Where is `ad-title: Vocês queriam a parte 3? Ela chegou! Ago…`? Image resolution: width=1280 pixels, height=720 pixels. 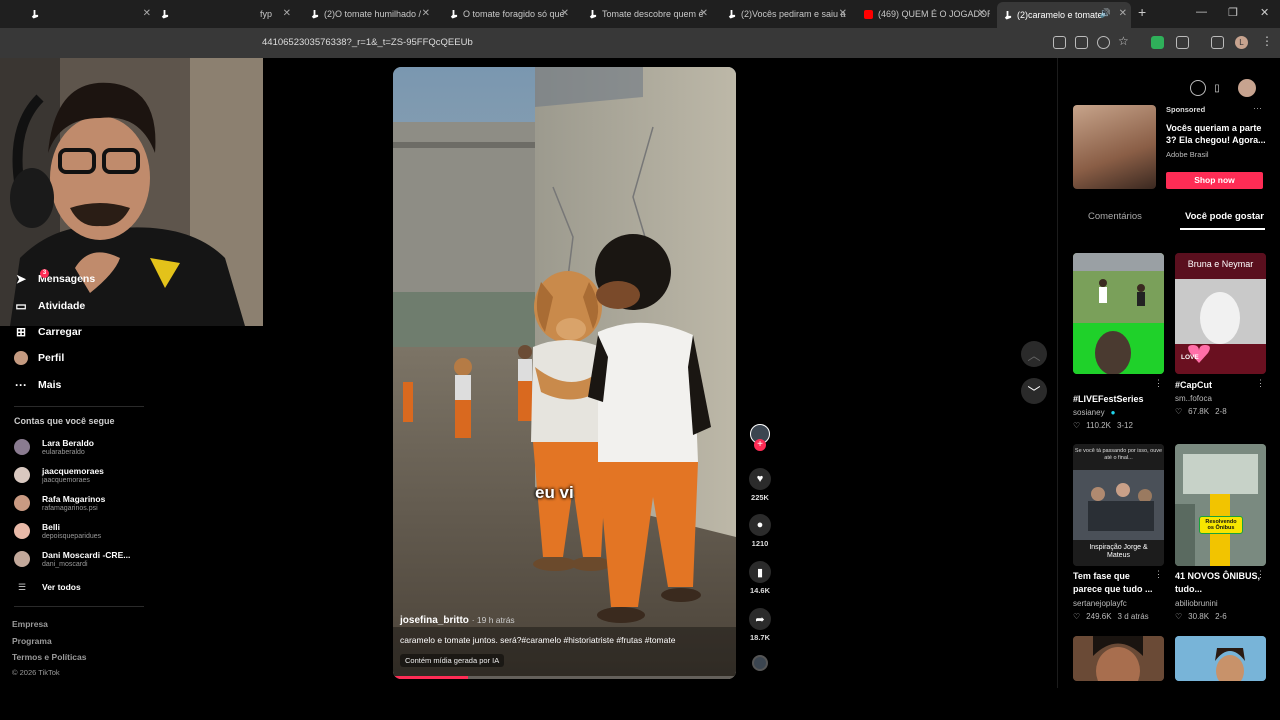 ad-title: Vocês queriam a parte 3? Ela chegou! Ago… is located at coordinates (1216, 134).